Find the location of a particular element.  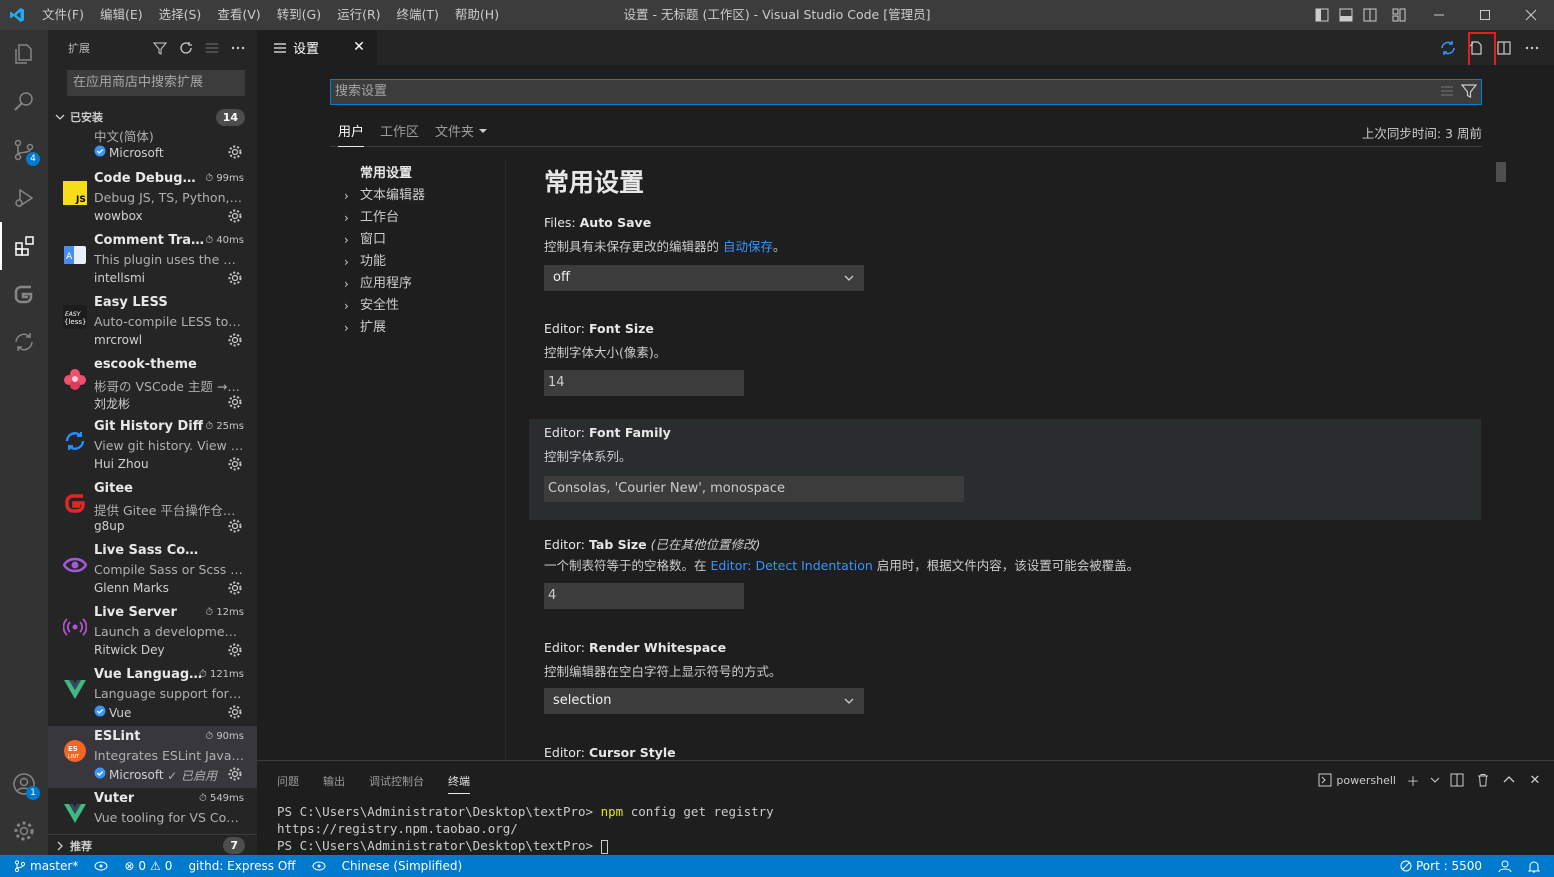

toc-item-workbench: › 工作台 is located at coordinates (417, 218).